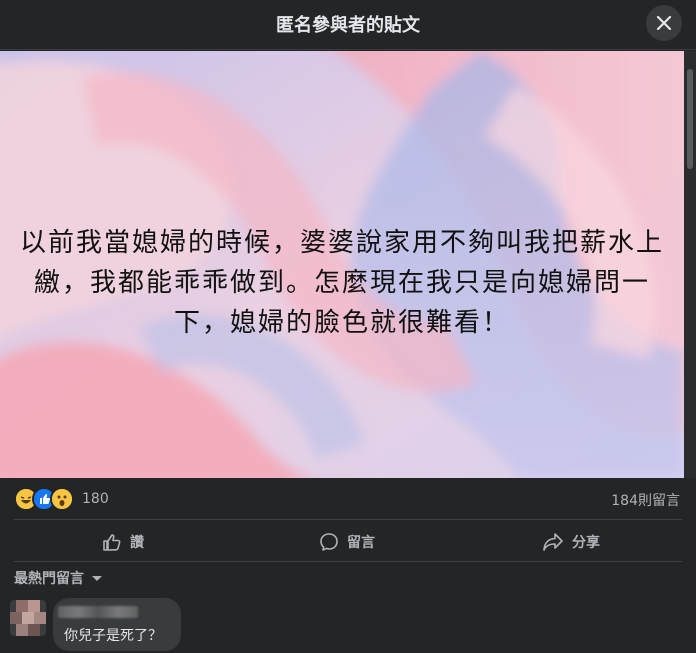  I want to click on avatar, so click(28, 618).